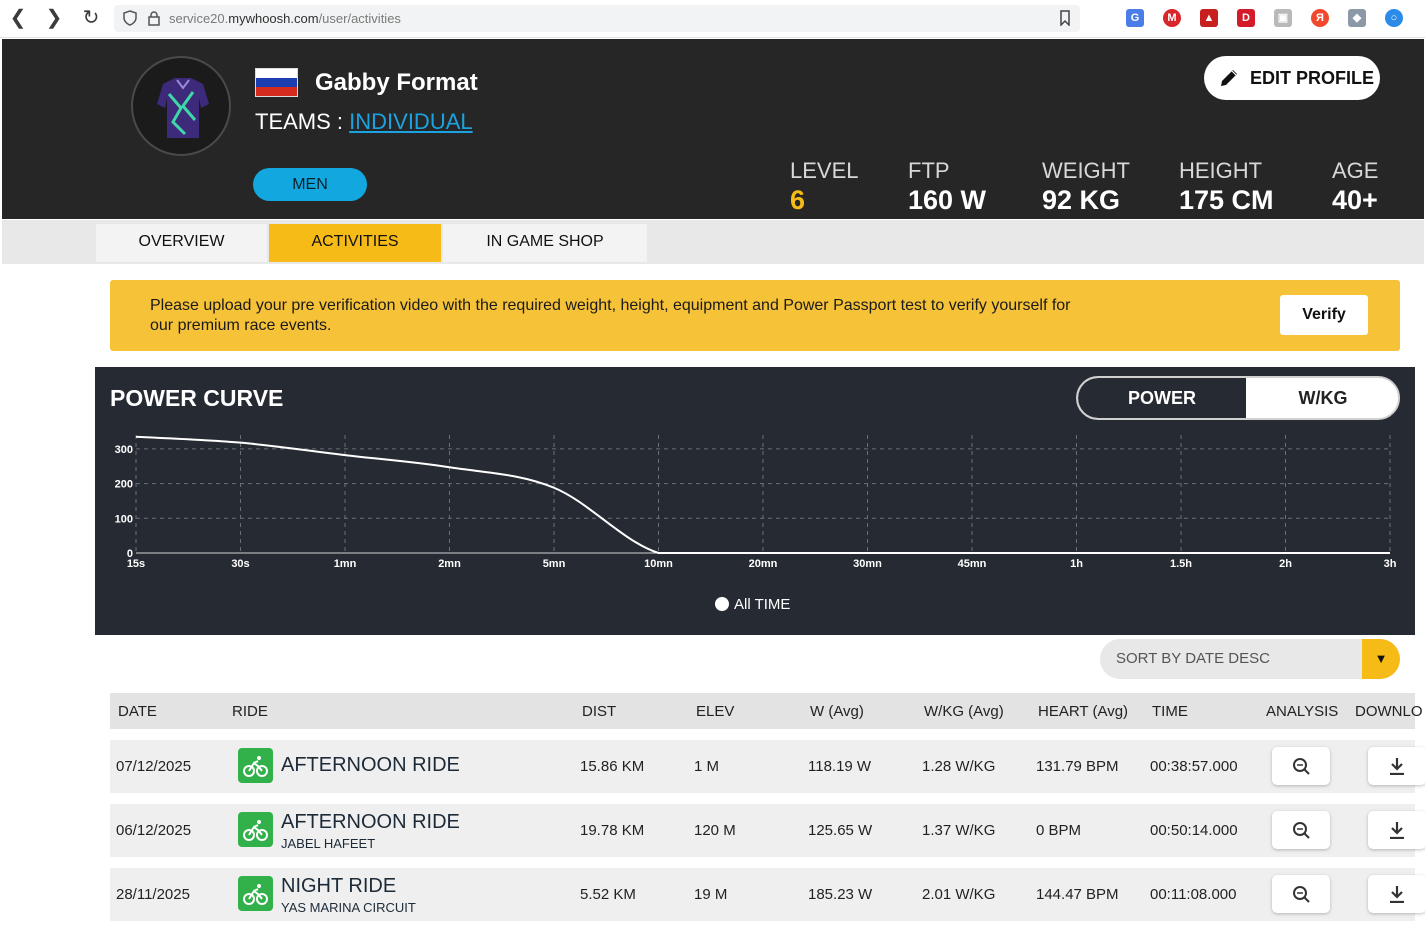  I want to click on x-tick-label: 30s, so click(240, 564).